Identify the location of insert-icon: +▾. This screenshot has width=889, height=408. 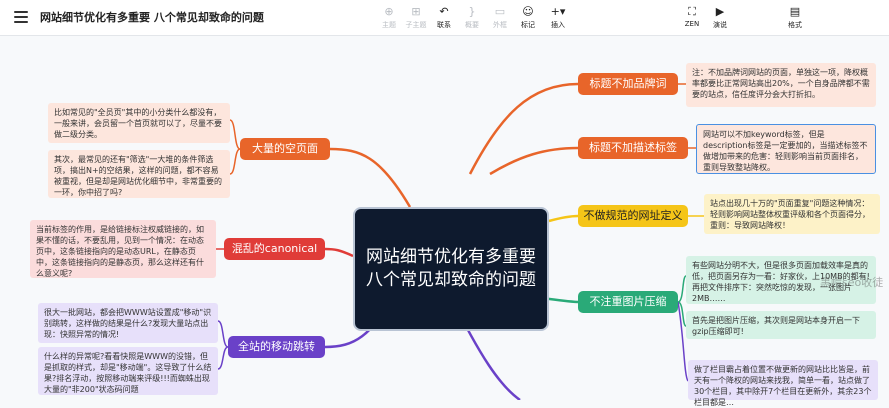
(558, 11).